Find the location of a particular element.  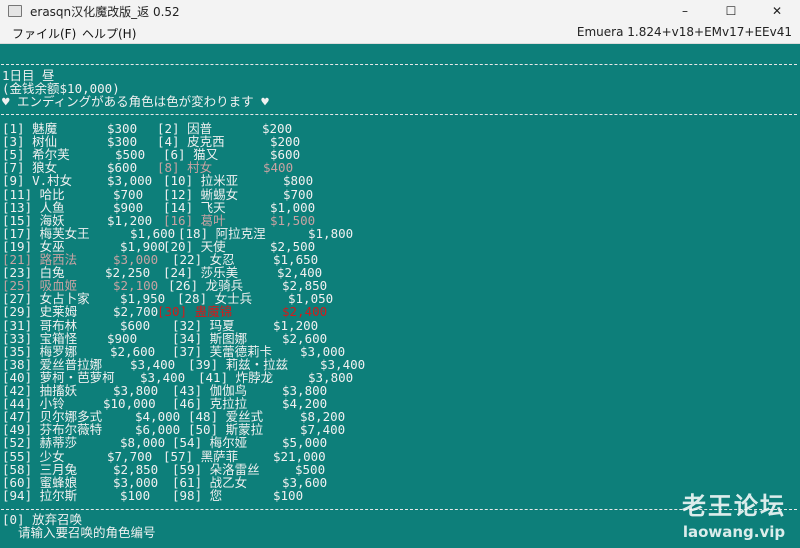

character-price: $8,200 is located at coordinates (322, 416).